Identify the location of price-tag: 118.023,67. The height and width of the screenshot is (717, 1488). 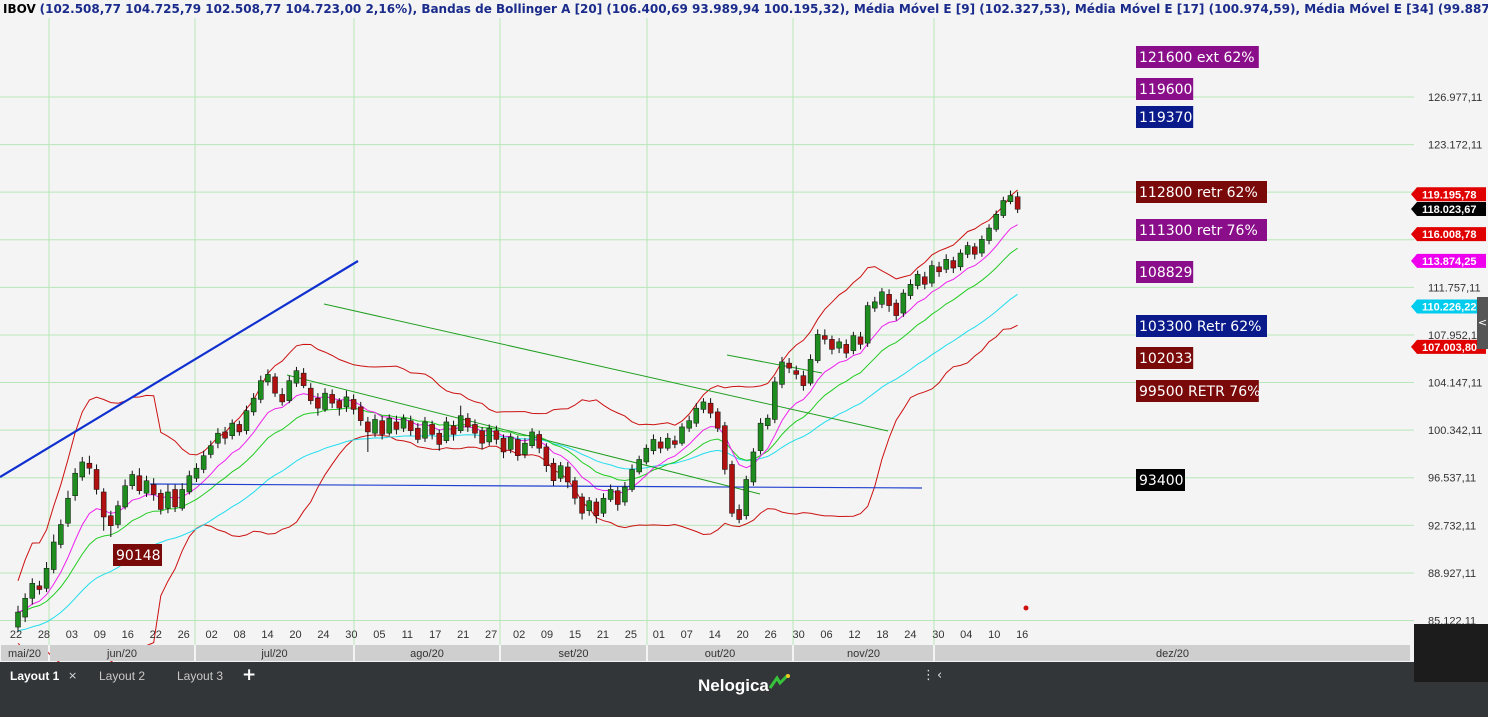
(1448, 208).